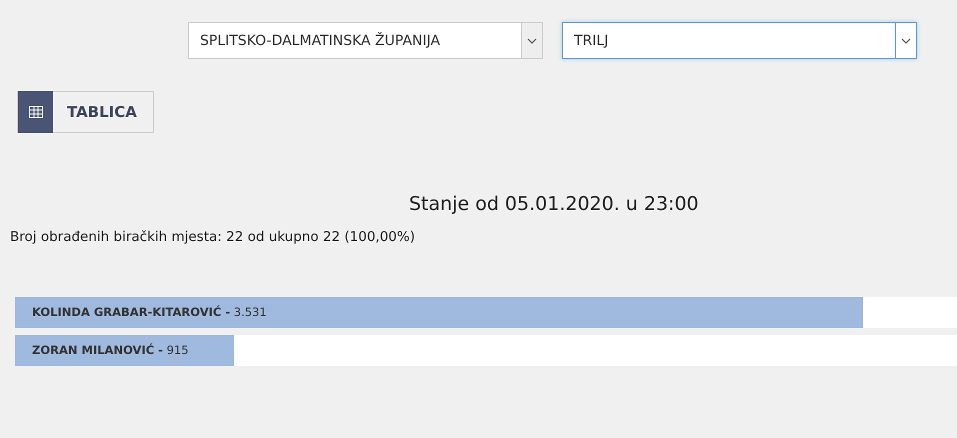 The width and height of the screenshot is (957, 438). I want to click on summary-text: Broj obrađenih biračkih mjesta: 22 od ukupno 22 (100,00%), so click(213, 237).